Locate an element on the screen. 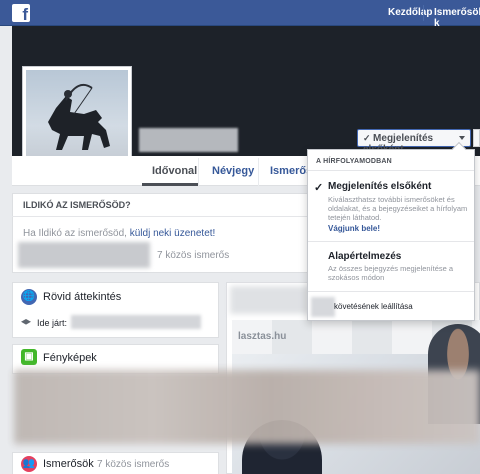 This screenshot has width=480, height=474. do-you-know-title: ILDIKÓ AZ ISMERŐSÖD? is located at coordinates (77, 205).